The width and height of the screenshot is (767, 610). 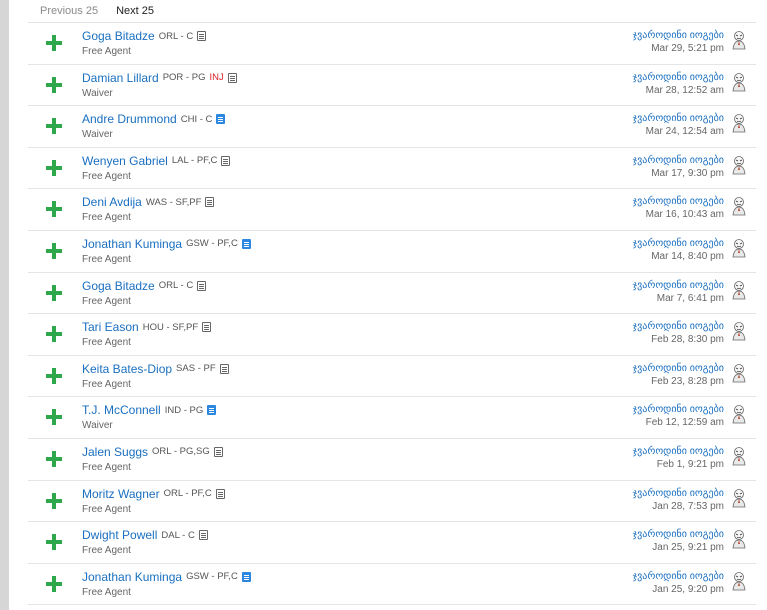 I want to click on player-name-link: Keita Bates-Diop, so click(x=127, y=369).